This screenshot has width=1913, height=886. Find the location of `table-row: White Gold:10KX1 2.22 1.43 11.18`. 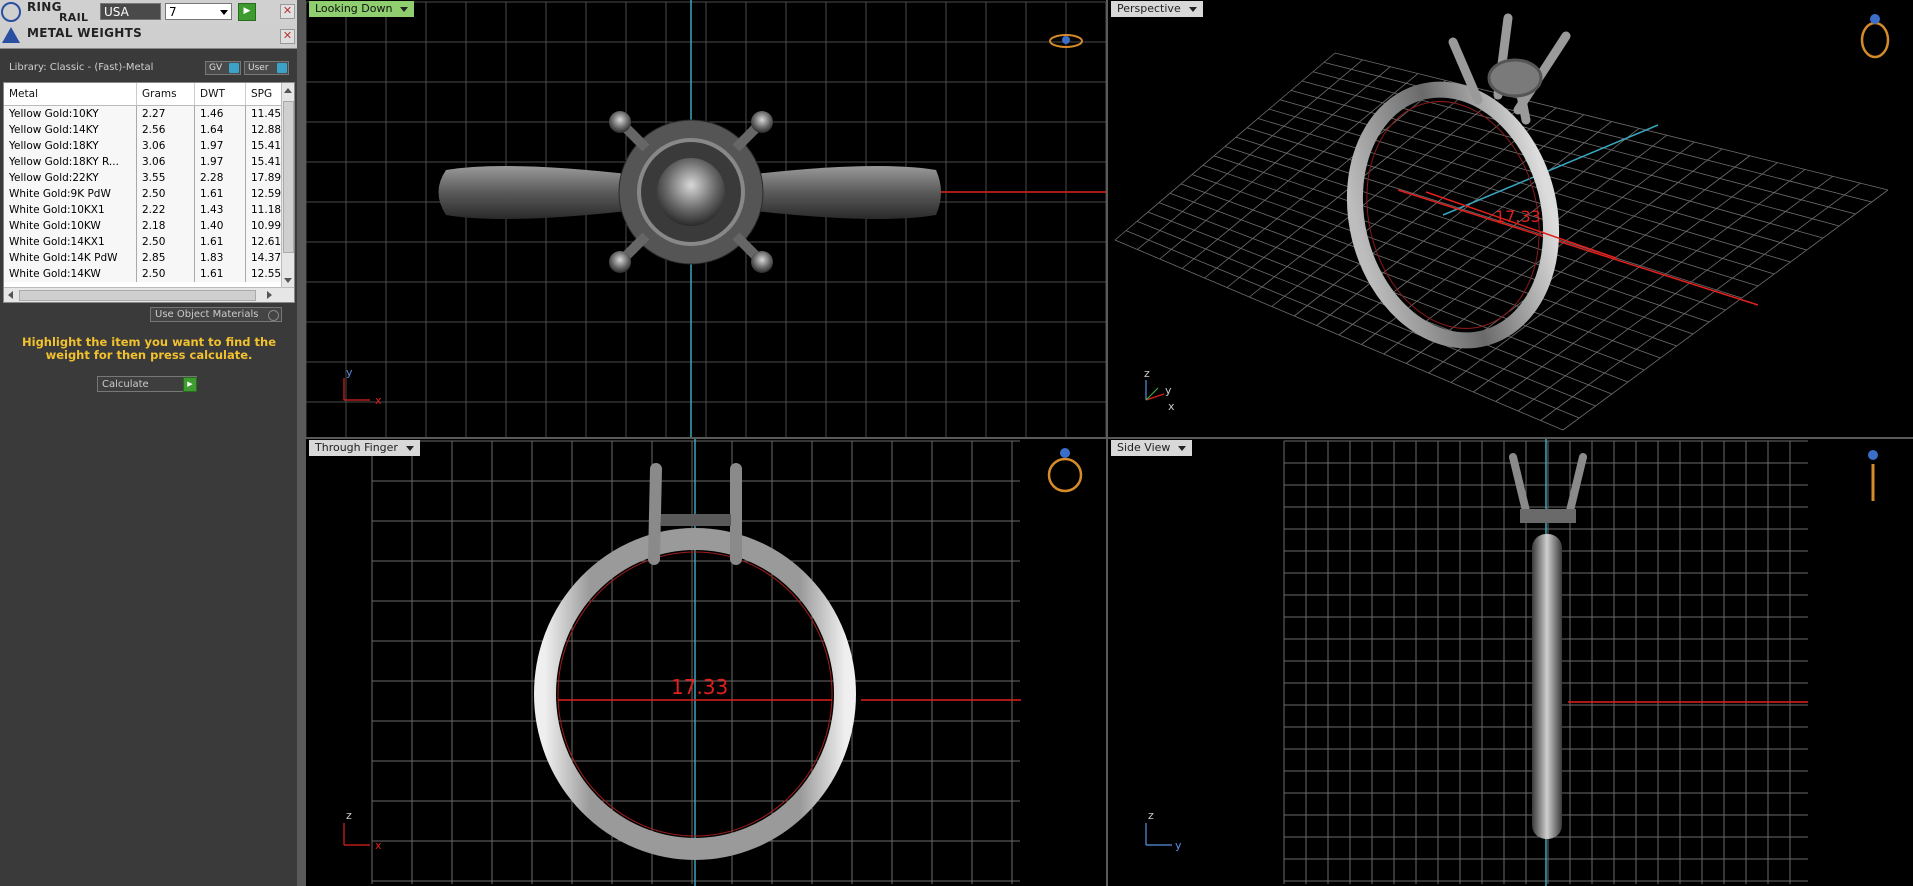

table-row: White Gold:10KX1 2.22 1.43 11.18 is located at coordinates (148, 210).